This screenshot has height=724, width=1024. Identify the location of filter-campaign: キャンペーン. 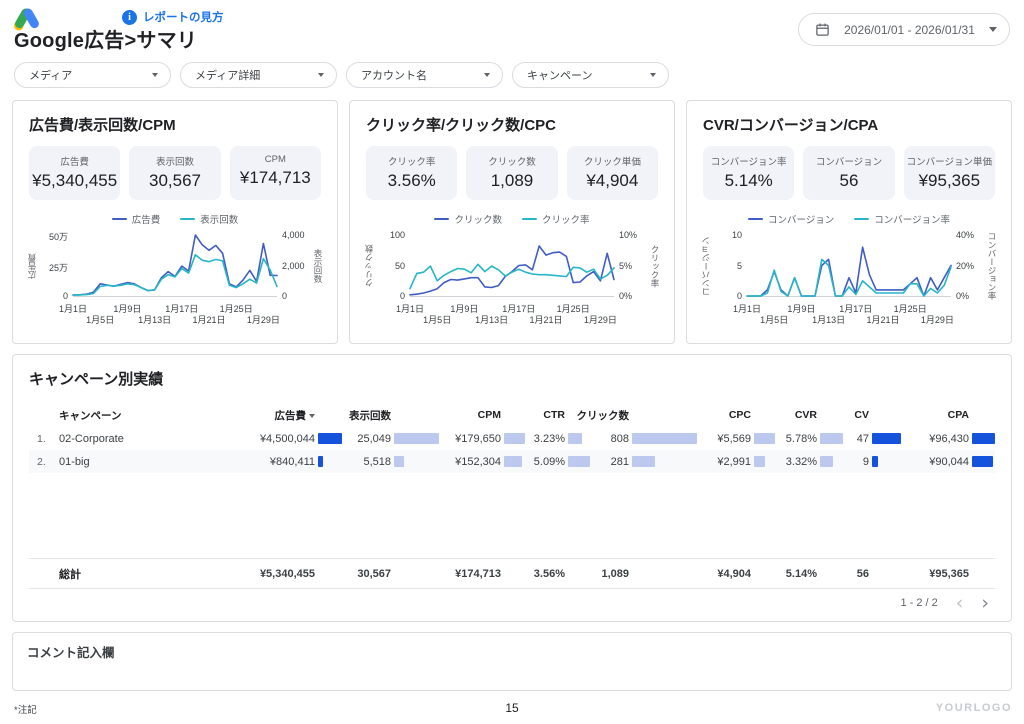
(590, 75).